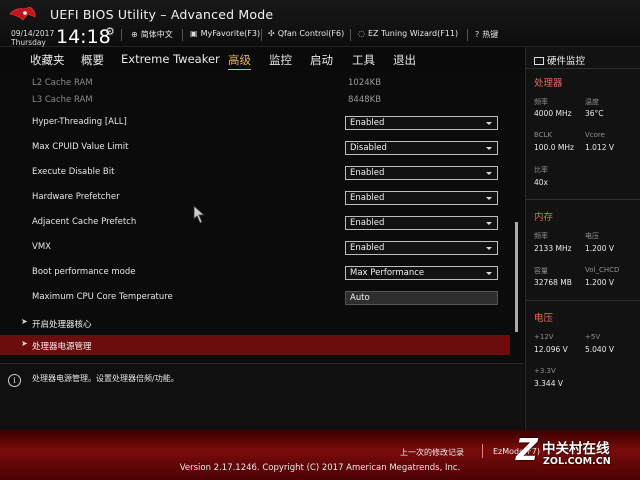 The width and height of the screenshot is (640, 480). Describe the element at coordinates (553, 282) in the screenshot. I see `mem-cap-value: 32768 MB` at that location.